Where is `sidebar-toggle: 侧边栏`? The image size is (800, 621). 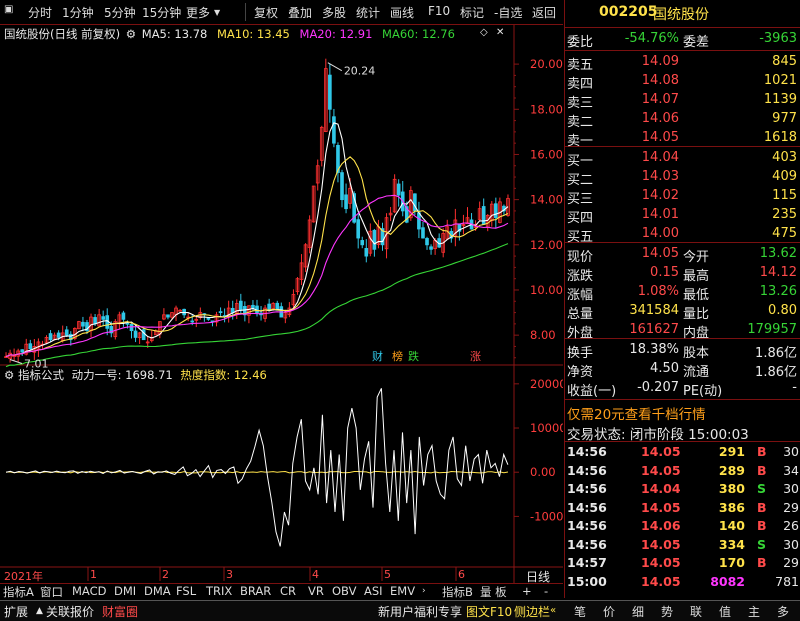
sidebar-toggle: 侧边栏 is located at coordinates (532, 611).